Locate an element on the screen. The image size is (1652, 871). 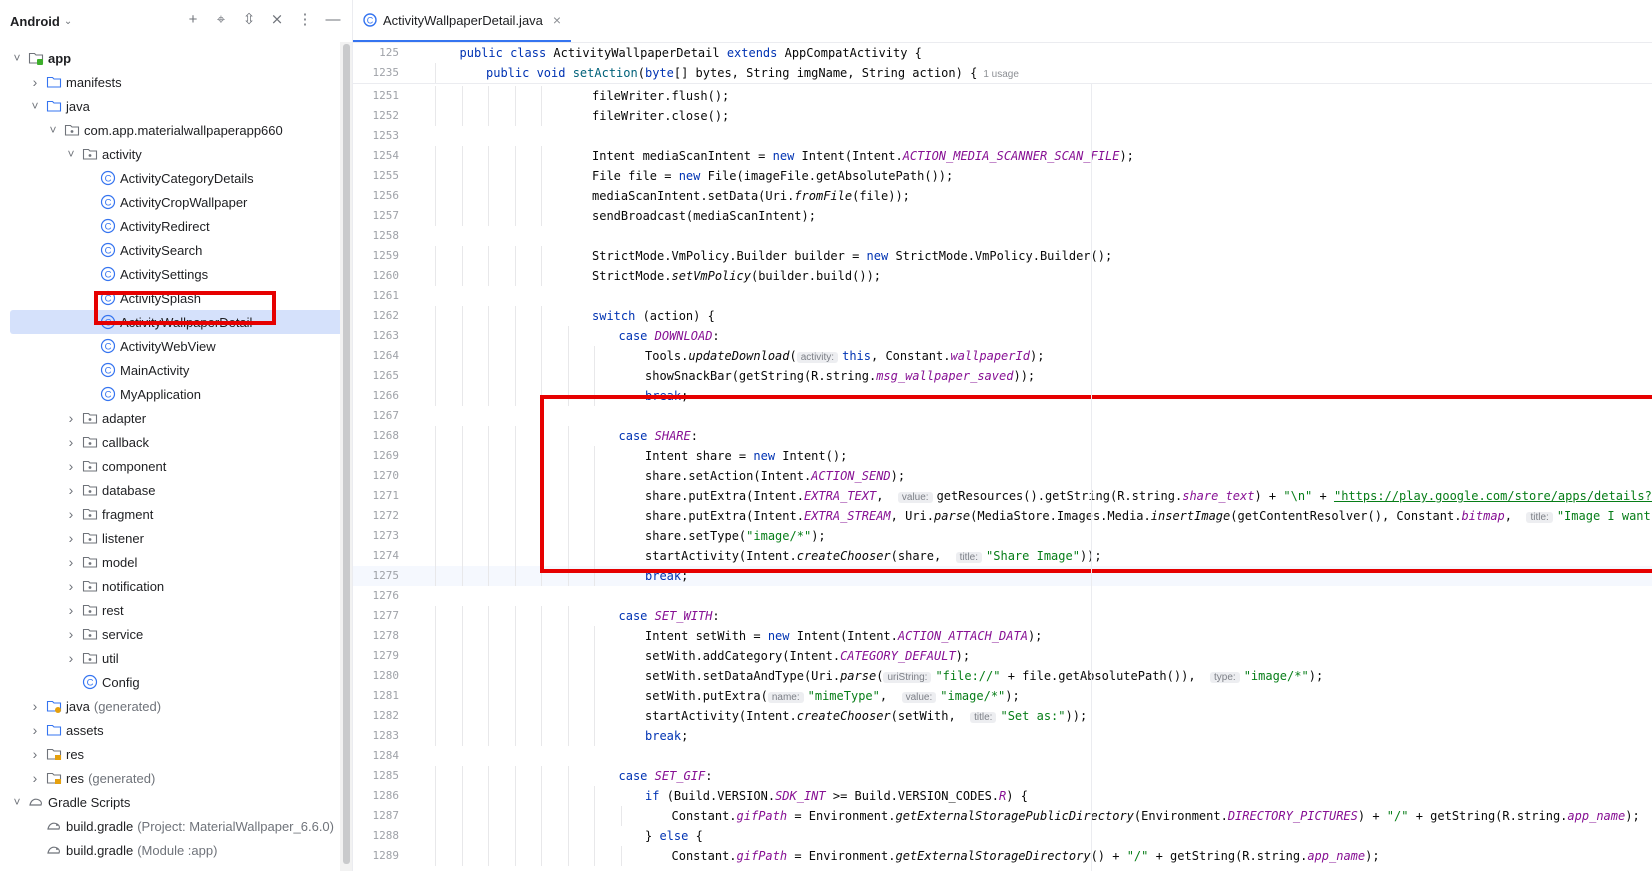
tree-item-component: › component is located at coordinates (170, 466).